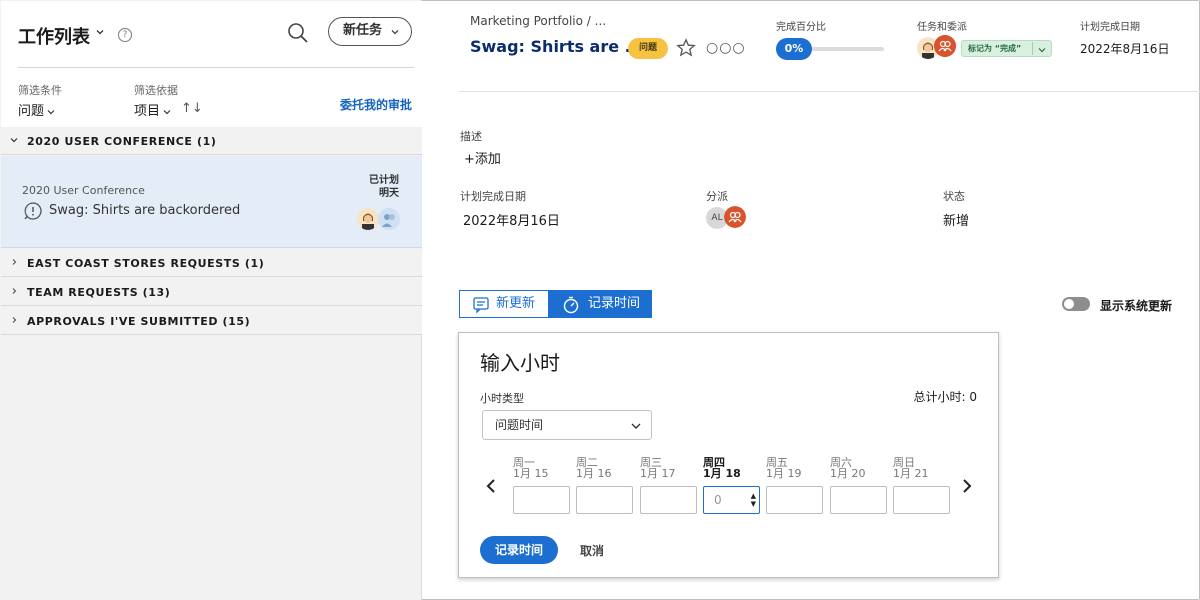 Image resolution: width=1200 pixels, height=600 pixels. What do you see at coordinates (731, 500) in the screenshot?
I see `hours-input-today: 0 ▲ ▼` at bounding box center [731, 500].